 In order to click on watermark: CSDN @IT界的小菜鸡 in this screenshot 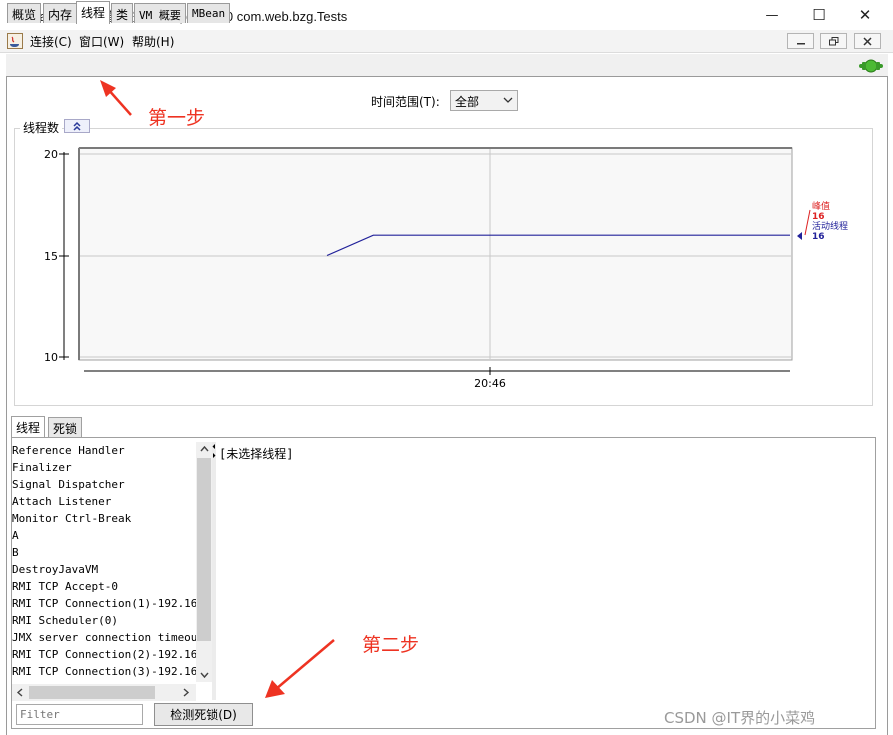, I will do `click(740, 718)`.